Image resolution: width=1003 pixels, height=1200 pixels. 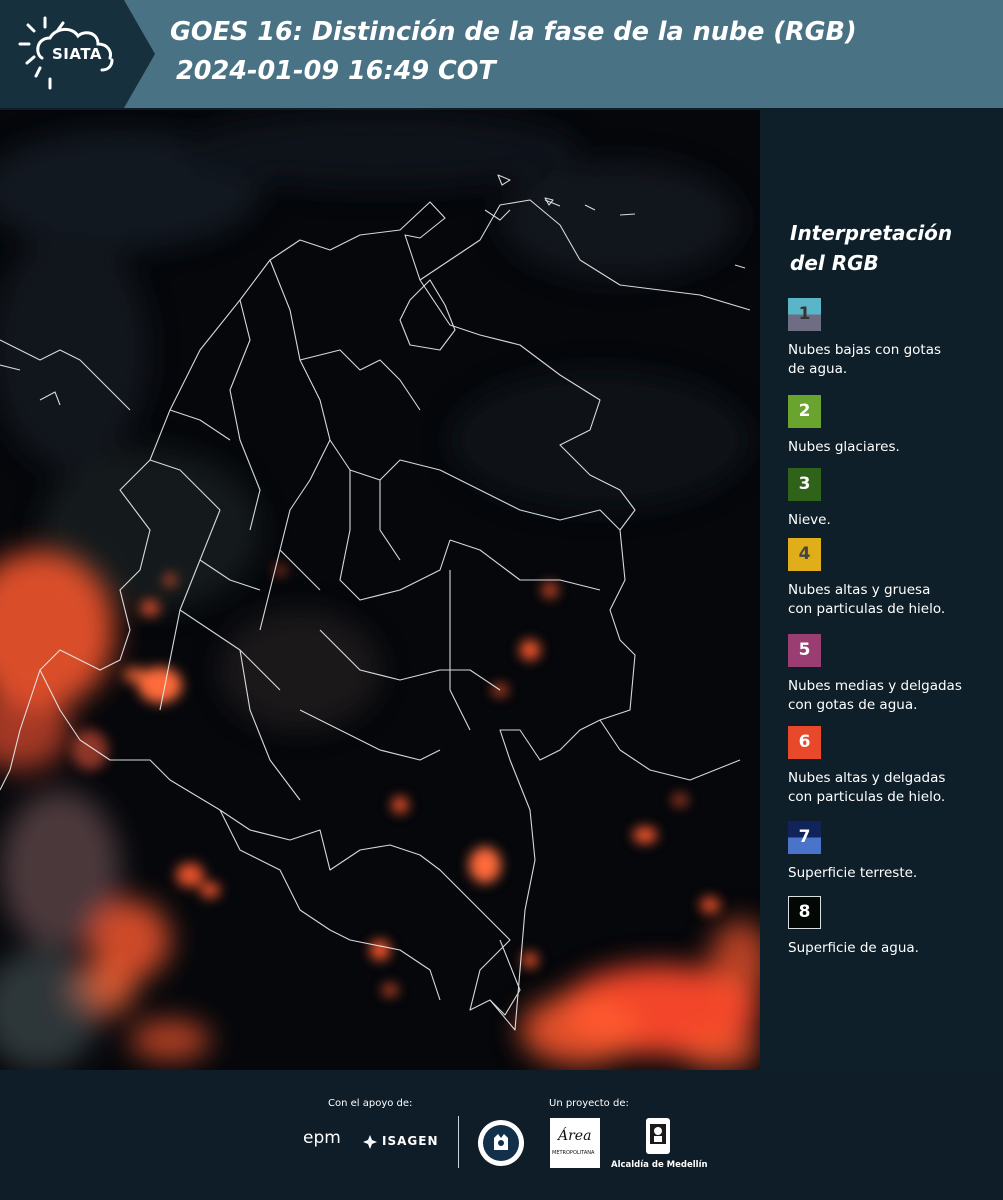 I want to click on legend-swatch-5: 5, so click(x=804, y=650).